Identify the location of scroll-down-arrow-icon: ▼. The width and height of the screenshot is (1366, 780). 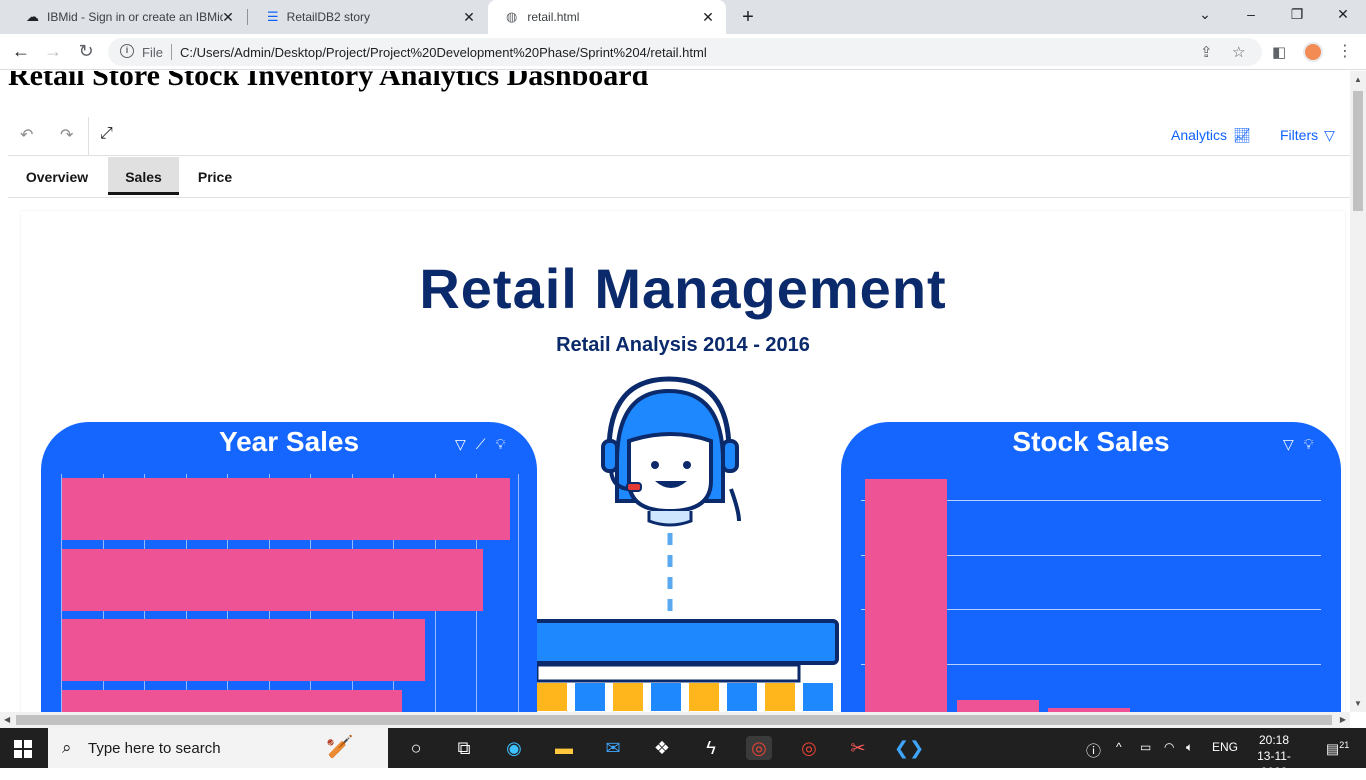
(1358, 703).